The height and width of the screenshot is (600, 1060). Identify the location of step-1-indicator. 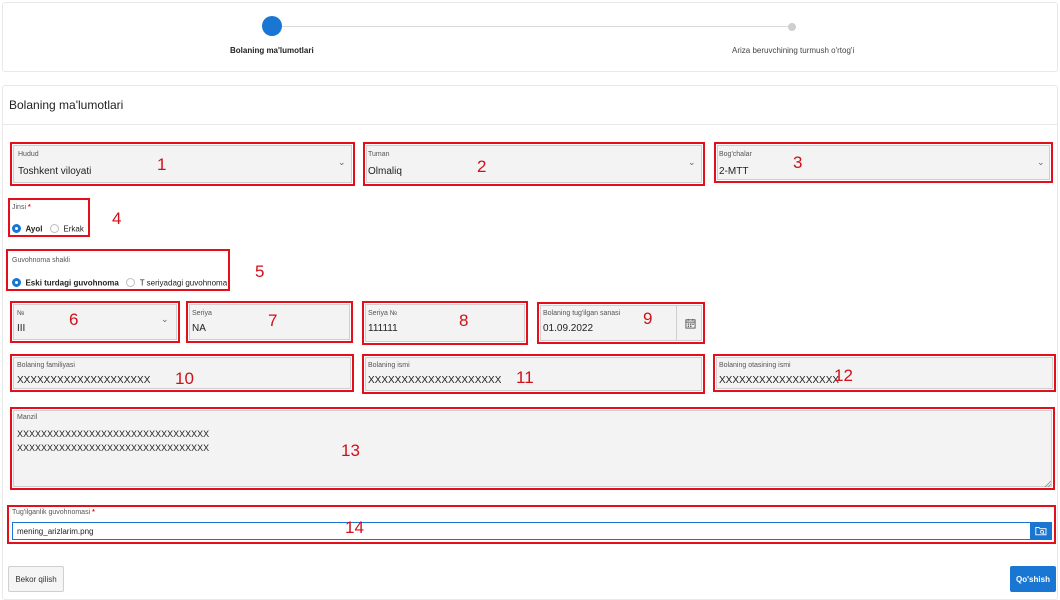
(272, 26).